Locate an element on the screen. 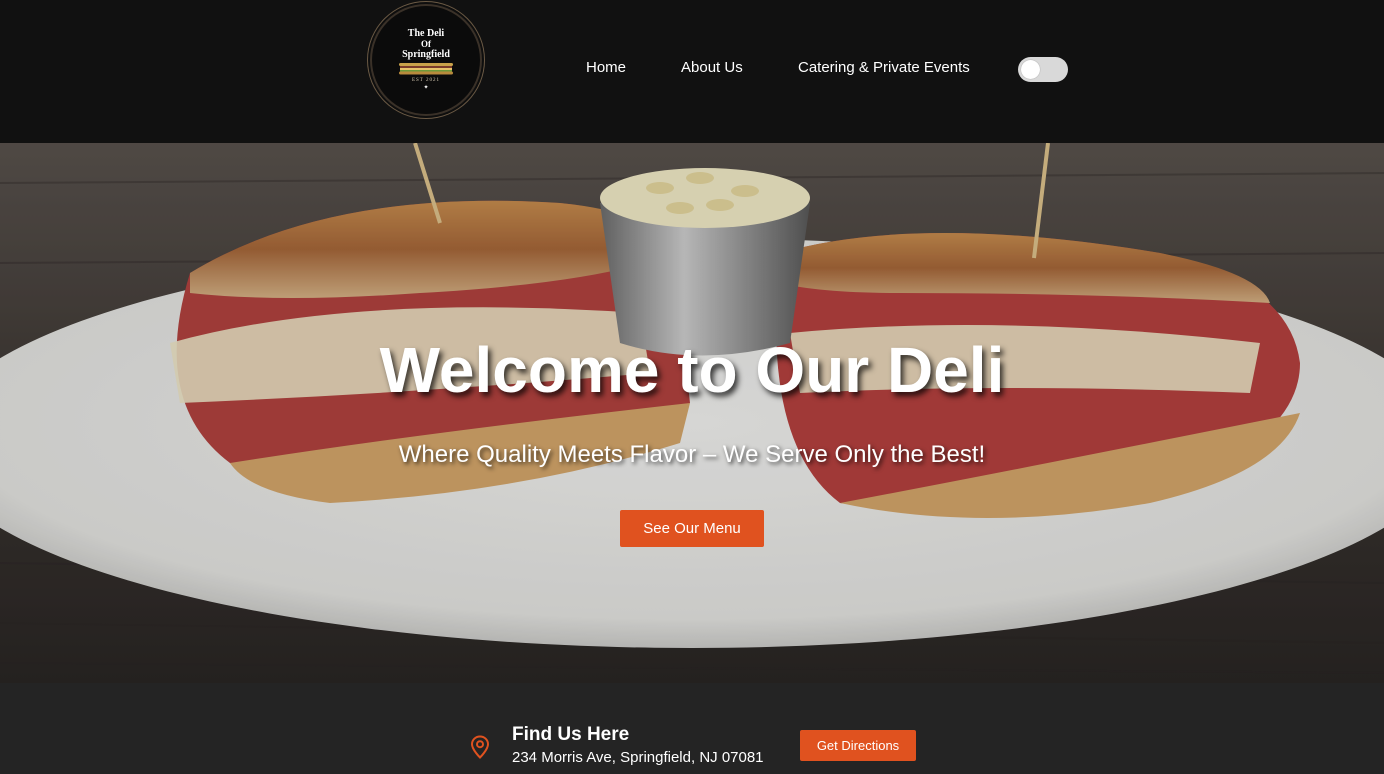 The image size is (1384, 774). toggle-knob is located at coordinates (1030, 69).